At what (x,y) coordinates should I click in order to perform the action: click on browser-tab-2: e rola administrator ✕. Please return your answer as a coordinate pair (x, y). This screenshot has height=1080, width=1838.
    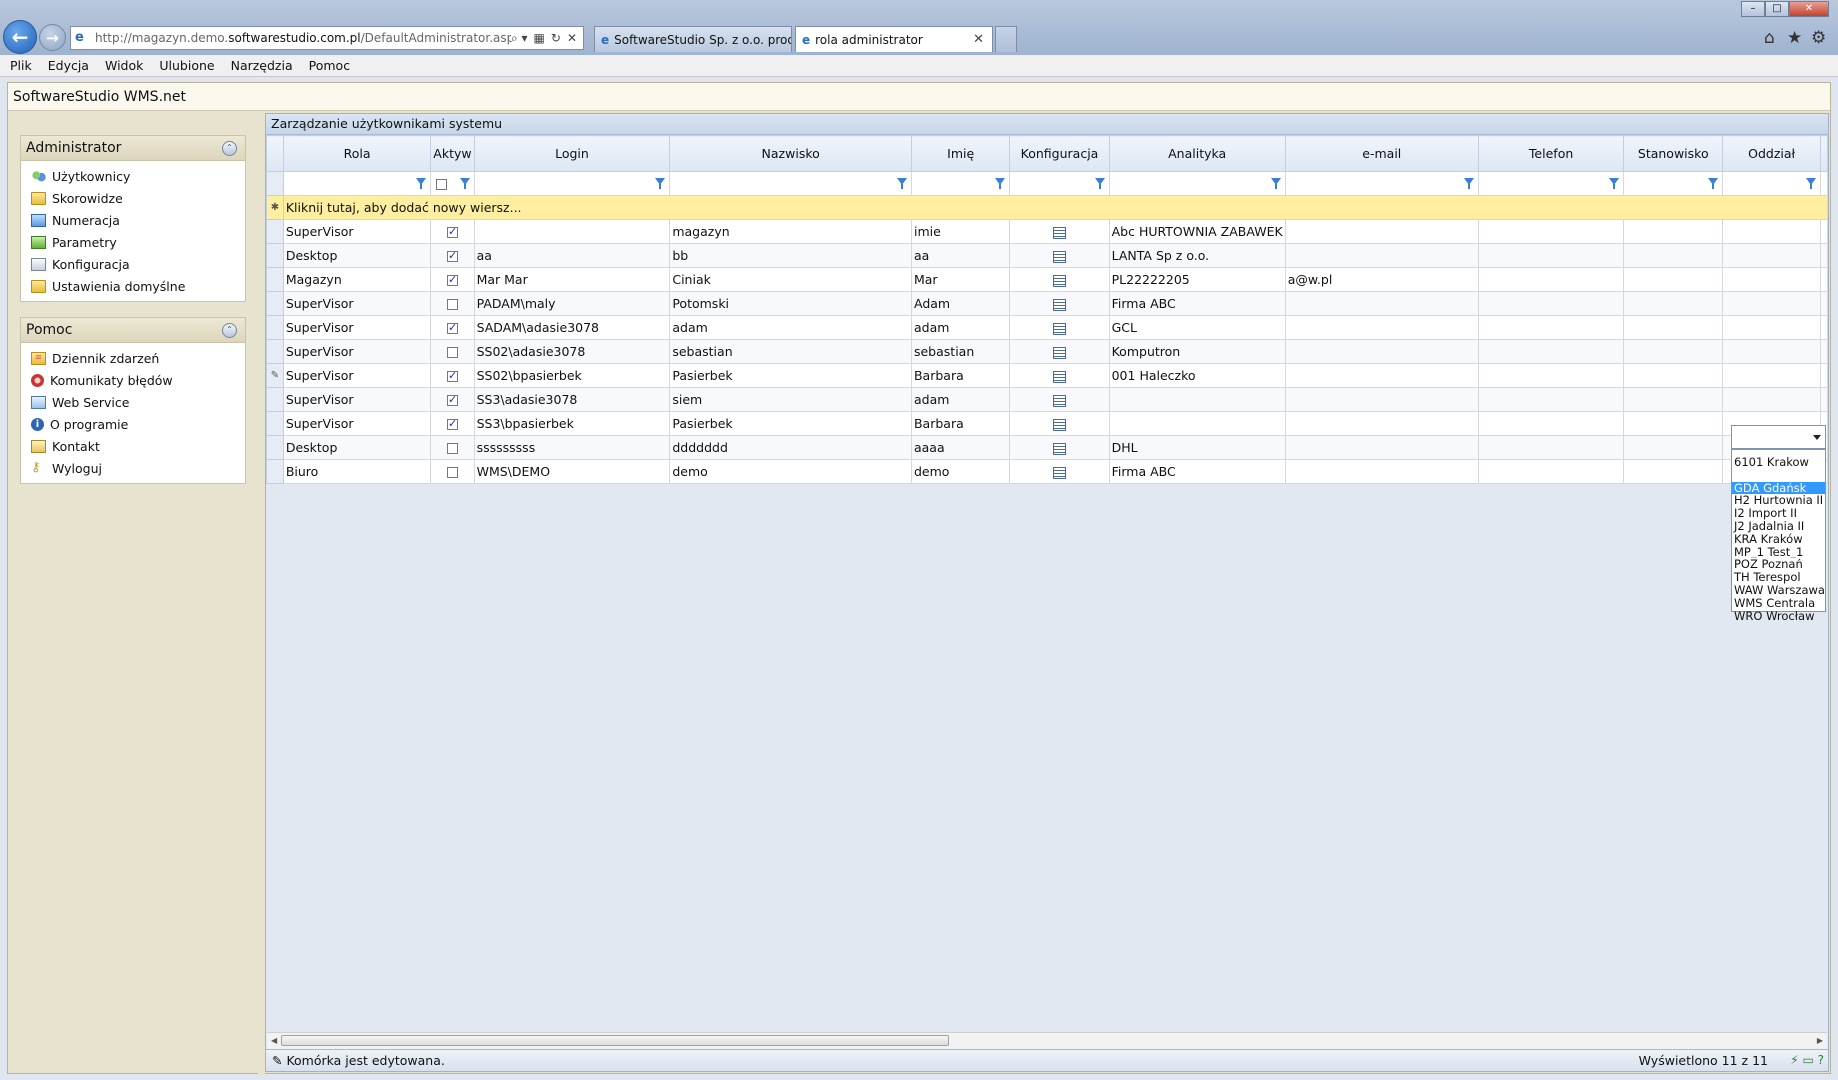
    Looking at the image, I should click on (894, 39).